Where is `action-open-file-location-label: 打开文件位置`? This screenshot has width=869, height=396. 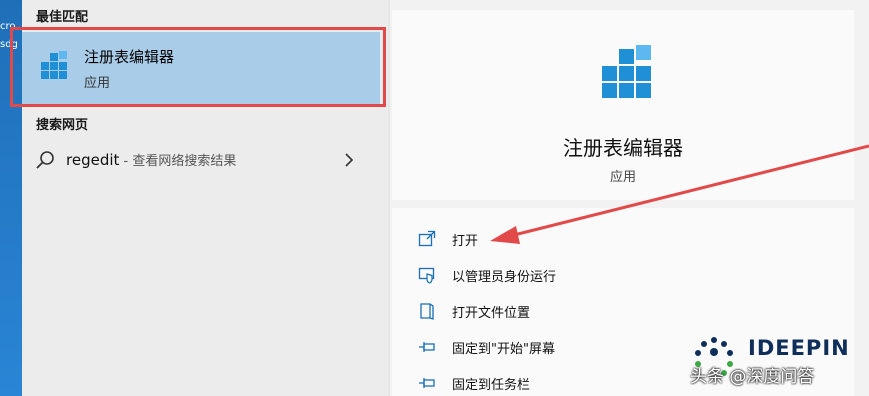 action-open-file-location-label: 打开文件位置 is located at coordinates (491, 313).